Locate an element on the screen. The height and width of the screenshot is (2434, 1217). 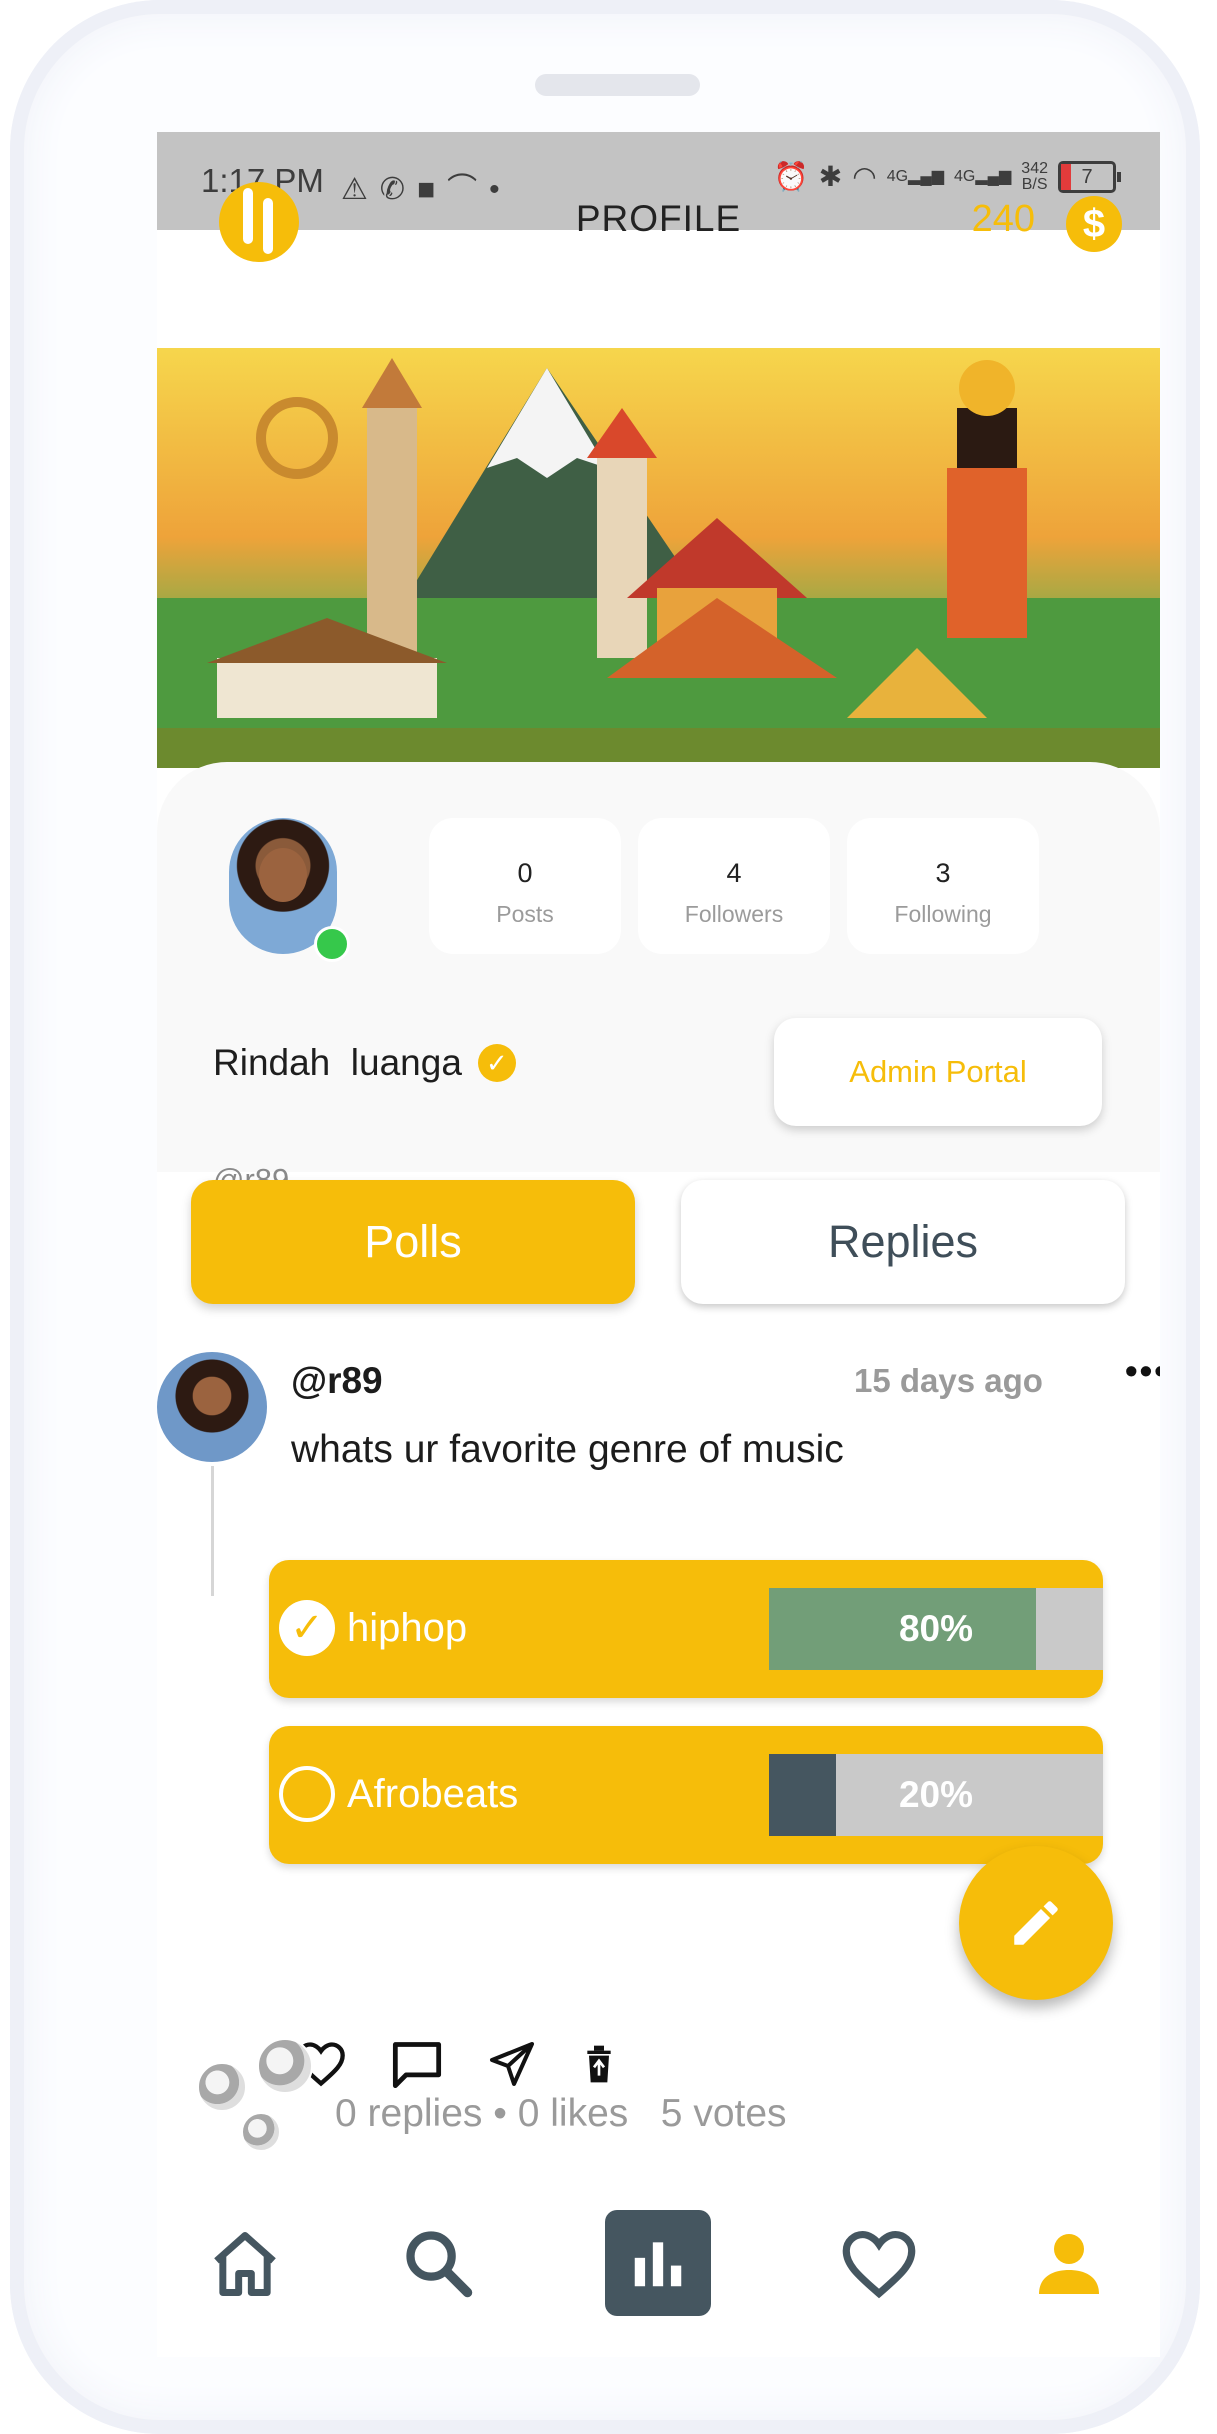
avatar is located at coordinates (289, 890).